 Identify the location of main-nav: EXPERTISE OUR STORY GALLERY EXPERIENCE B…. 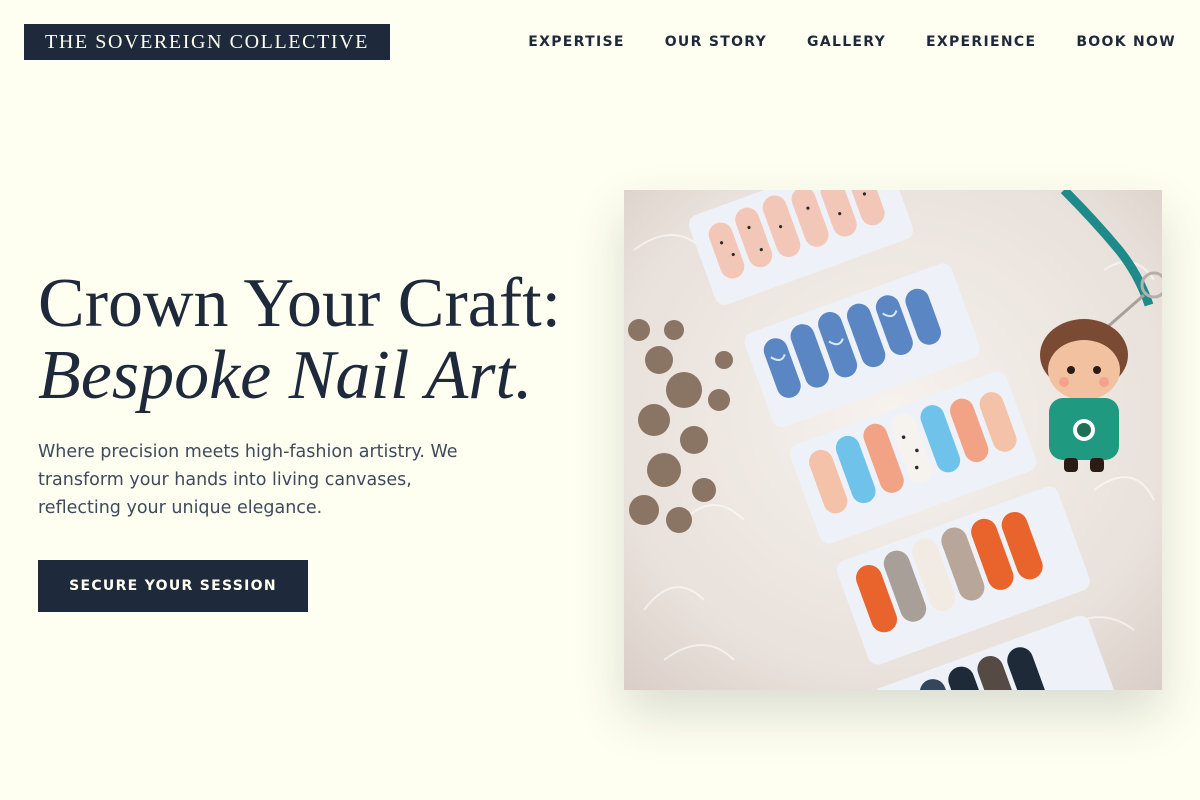
(852, 42).